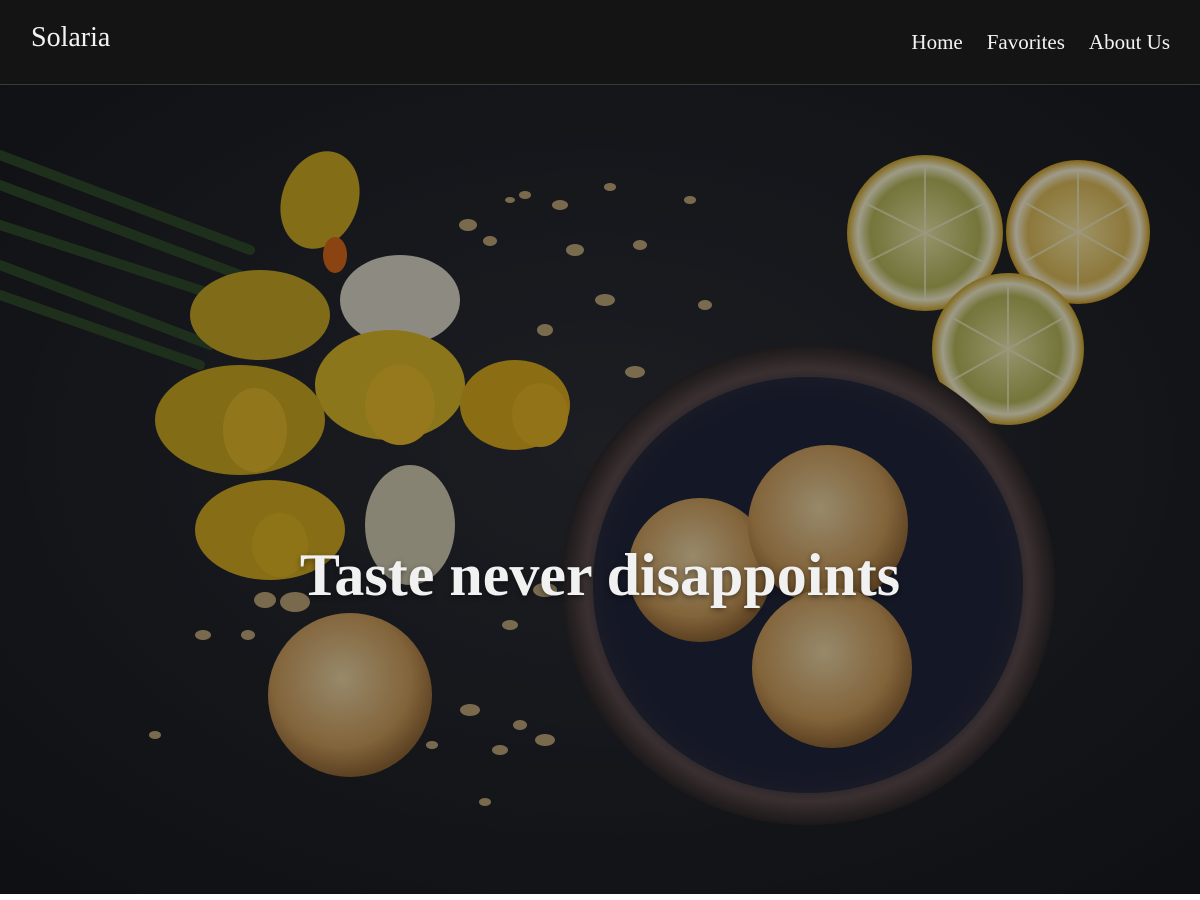 This screenshot has height=900, width=1200. What do you see at coordinates (1026, 42) in the screenshot?
I see `nav-favorites-link: Favorites` at bounding box center [1026, 42].